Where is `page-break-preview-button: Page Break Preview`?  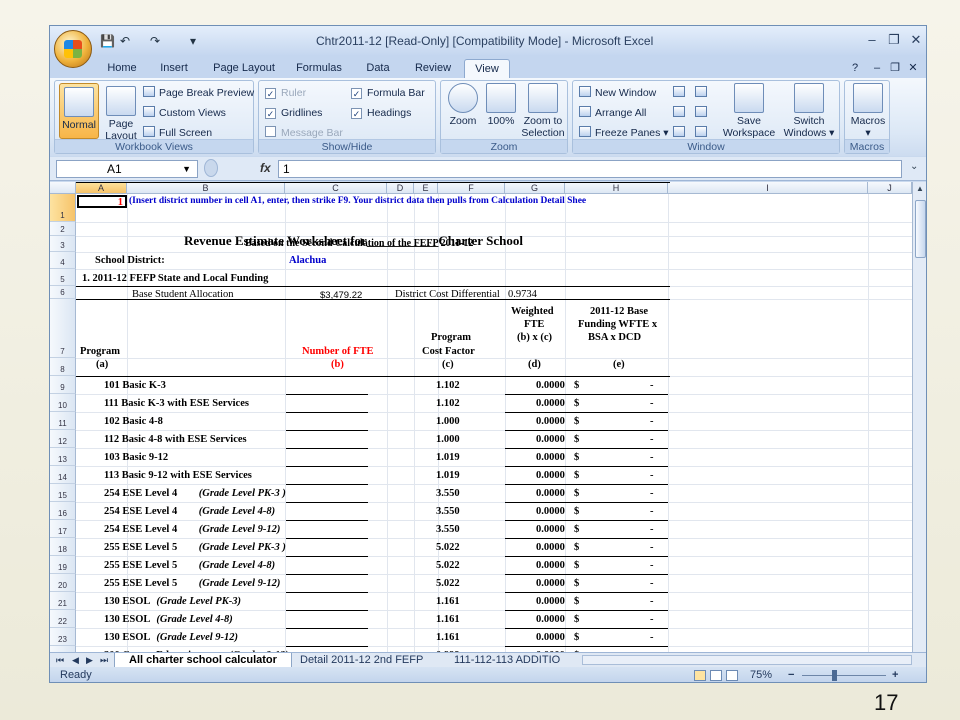
page-break-preview-button: Page Break Preview is located at coordinates (198, 93).